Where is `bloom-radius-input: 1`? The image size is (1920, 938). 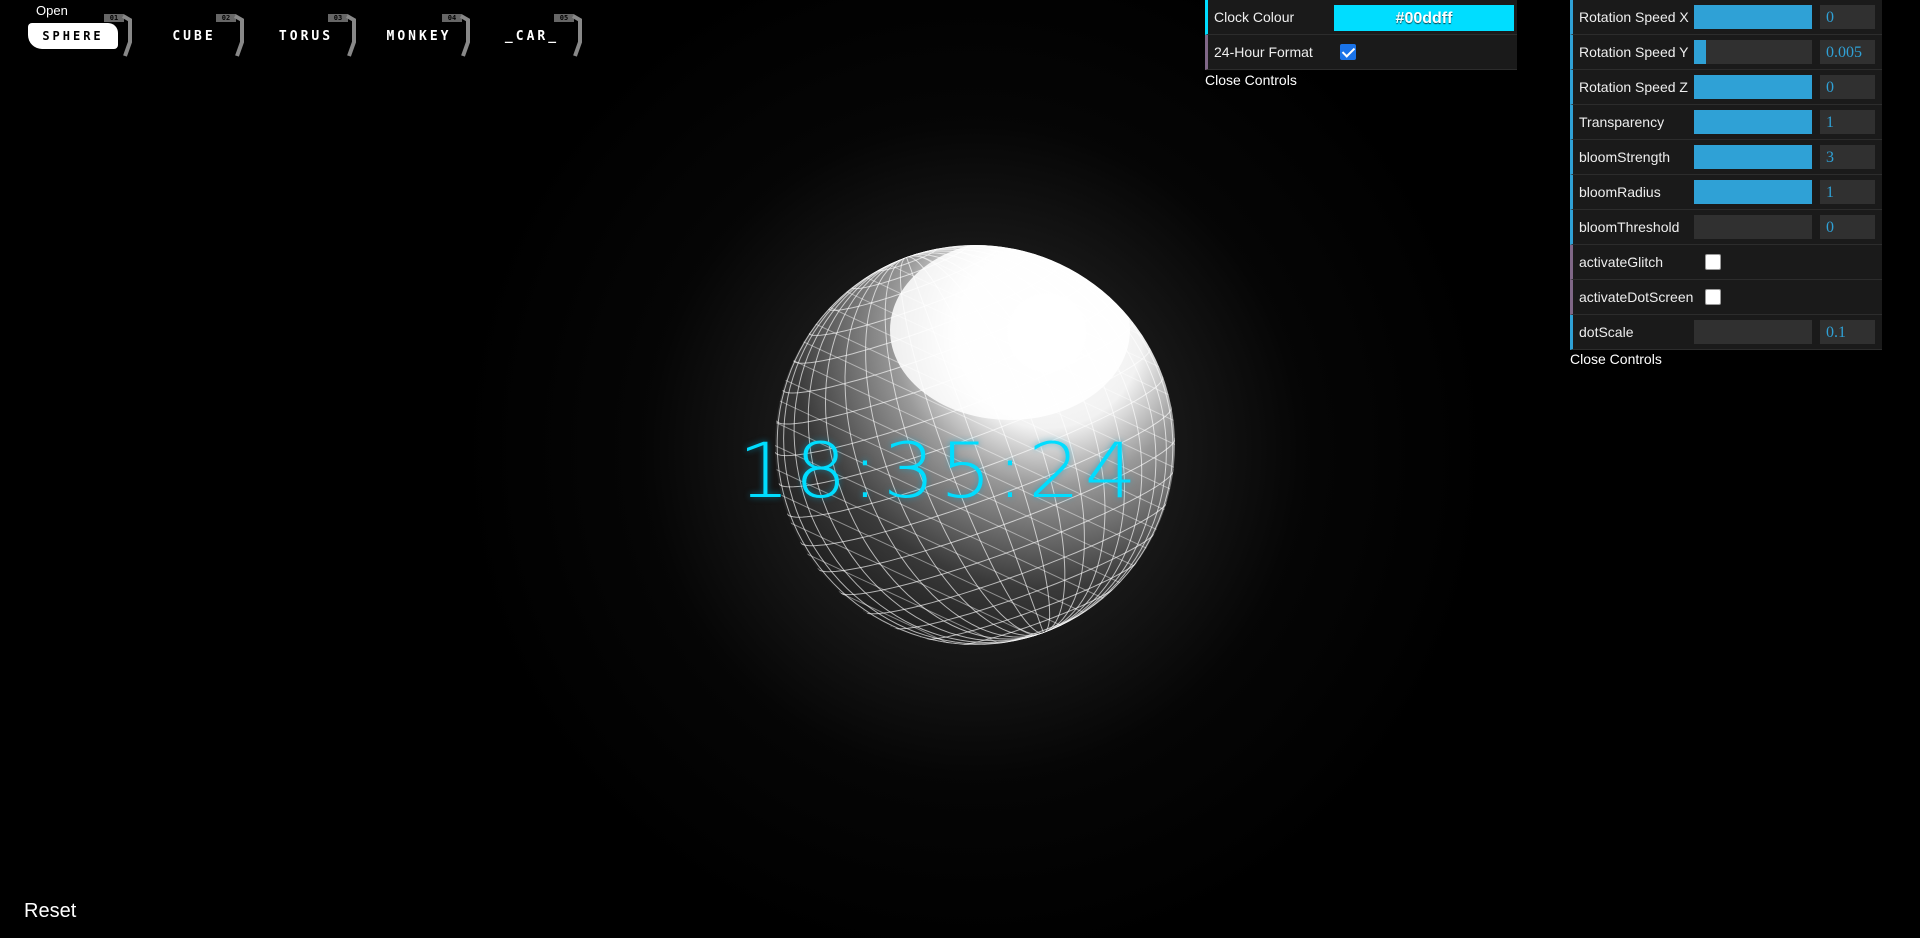 bloom-radius-input: 1 is located at coordinates (1847, 192).